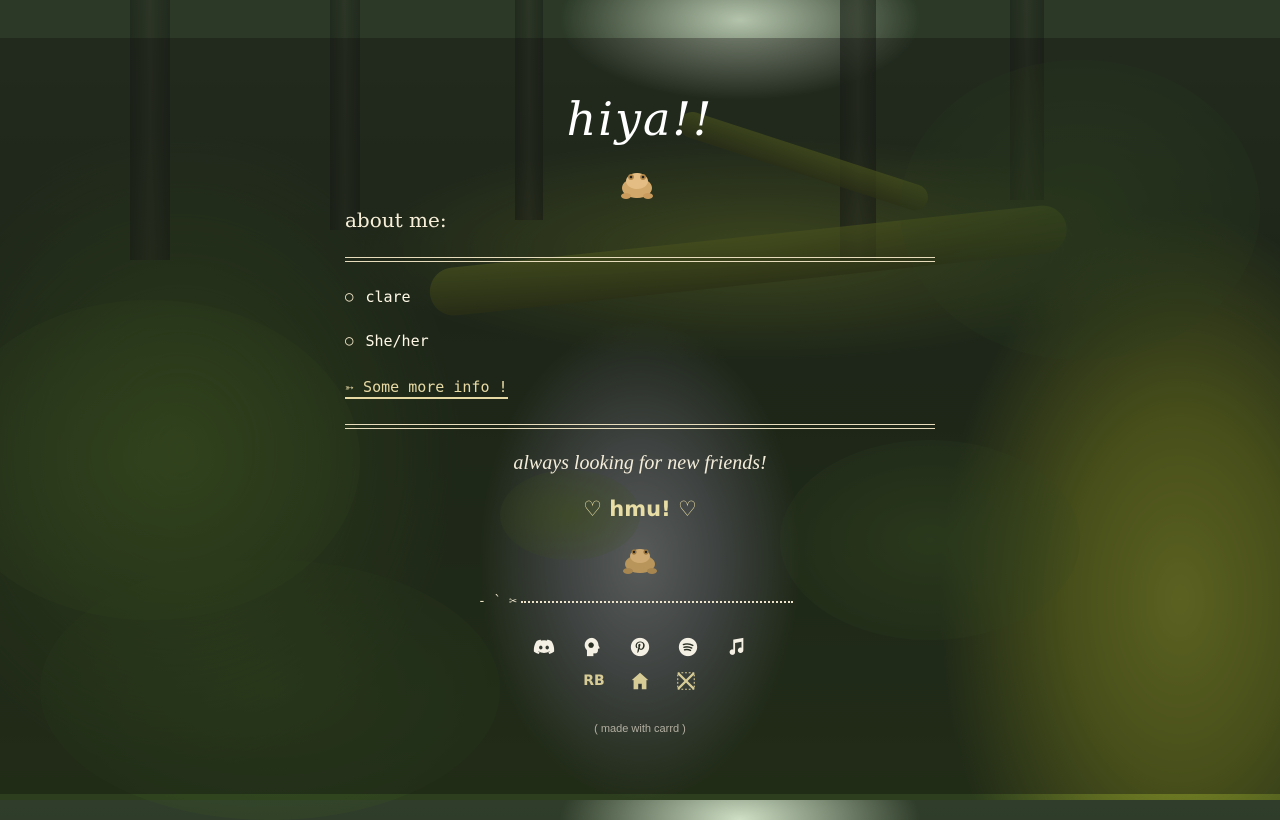  I want to click on pinterest-icon, so click(640, 647).